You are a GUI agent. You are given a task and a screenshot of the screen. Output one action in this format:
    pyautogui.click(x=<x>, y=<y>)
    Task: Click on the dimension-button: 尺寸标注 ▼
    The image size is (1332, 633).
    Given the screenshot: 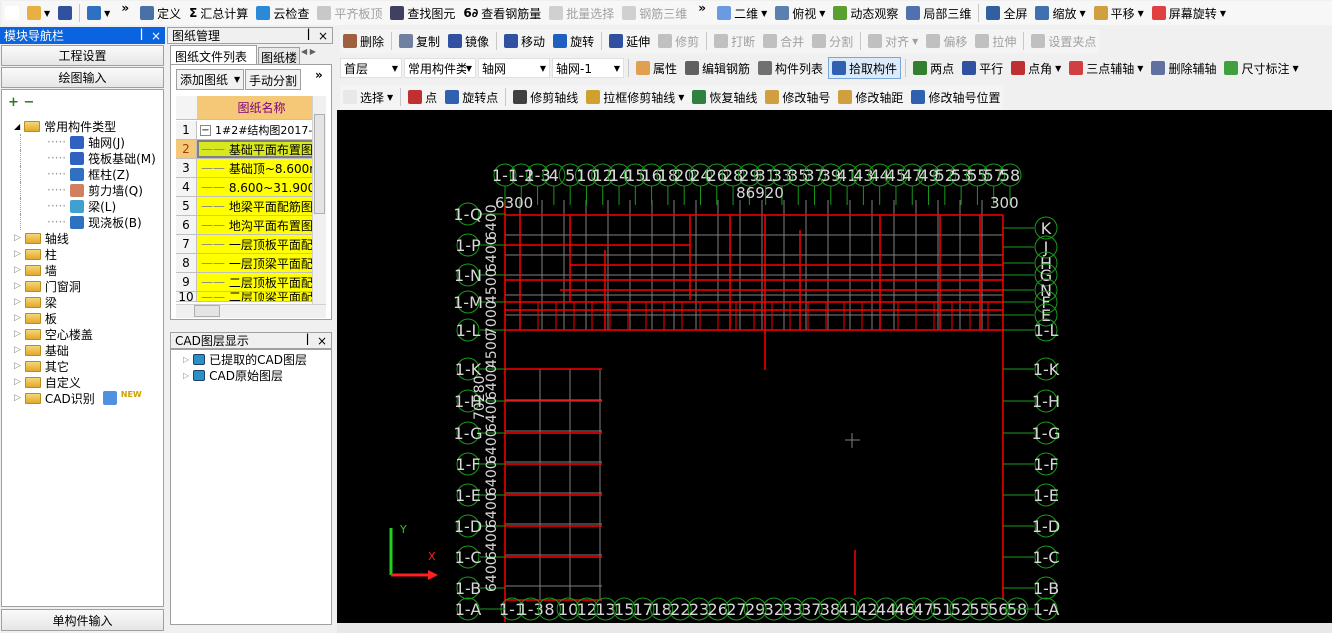 What is the action you would take?
    pyautogui.click(x=1261, y=68)
    